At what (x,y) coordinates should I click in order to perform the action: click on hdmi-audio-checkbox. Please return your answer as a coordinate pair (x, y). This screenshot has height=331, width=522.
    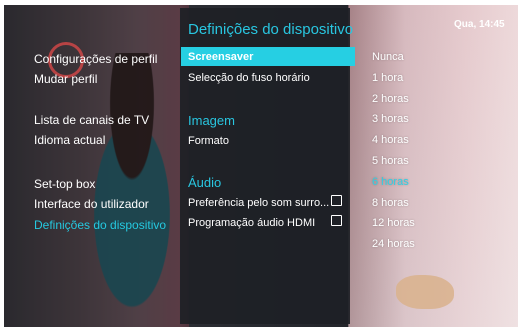
    Looking at the image, I should click on (336, 220).